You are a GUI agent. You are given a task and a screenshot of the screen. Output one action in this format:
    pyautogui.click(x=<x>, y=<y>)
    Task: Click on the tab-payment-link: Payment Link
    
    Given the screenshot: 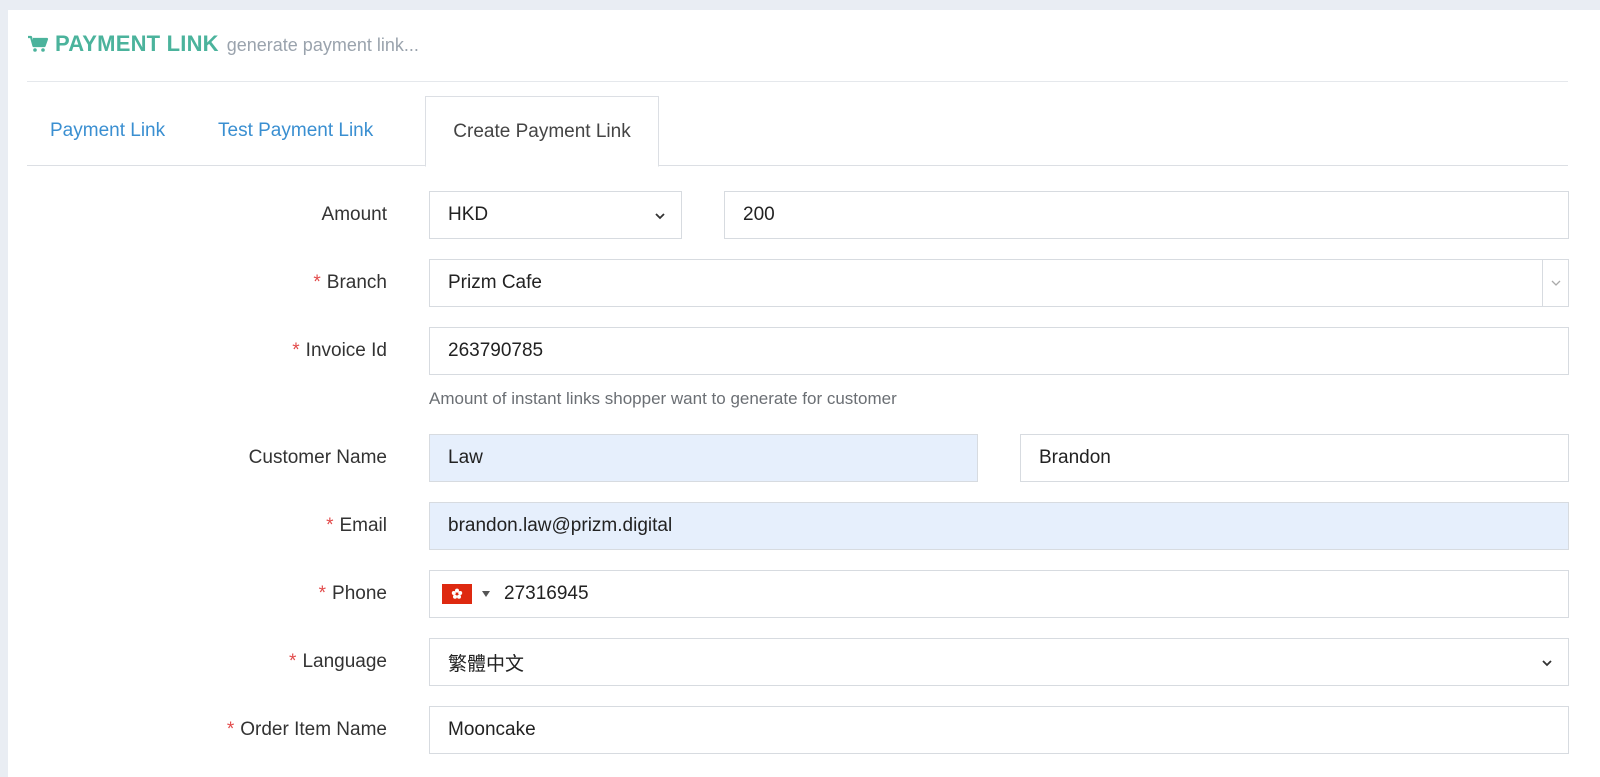 What is the action you would take?
    pyautogui.click(x=107, y=131)
    